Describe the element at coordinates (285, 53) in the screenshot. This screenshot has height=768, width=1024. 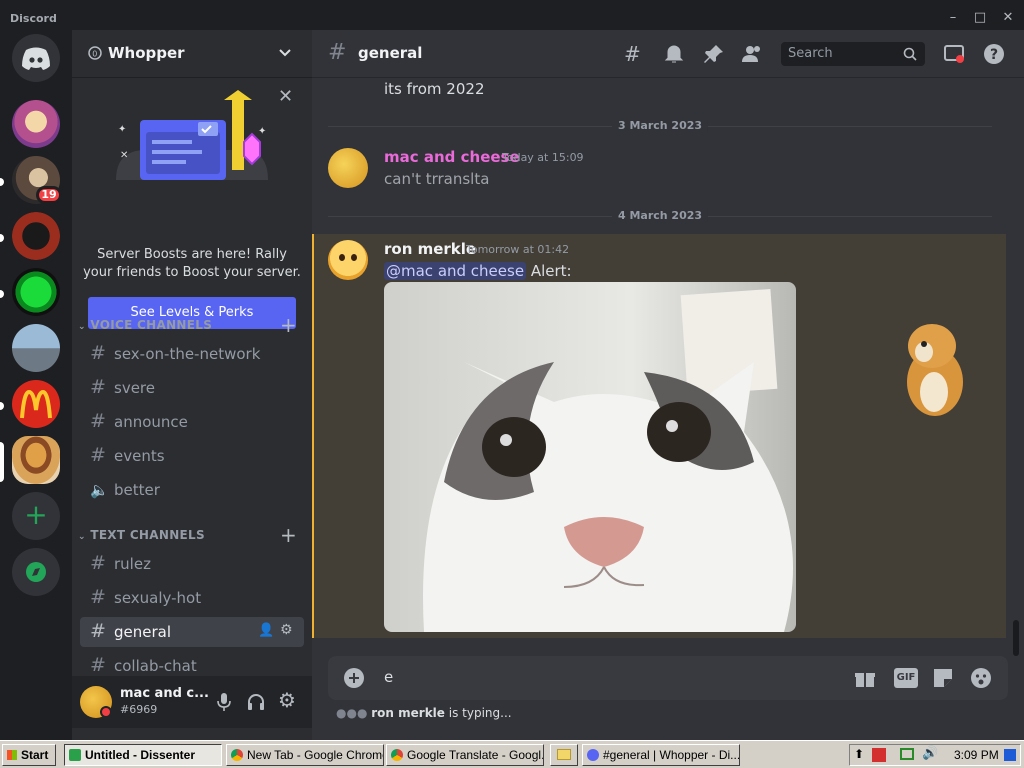
I see `chevron-down-icon` at that location.